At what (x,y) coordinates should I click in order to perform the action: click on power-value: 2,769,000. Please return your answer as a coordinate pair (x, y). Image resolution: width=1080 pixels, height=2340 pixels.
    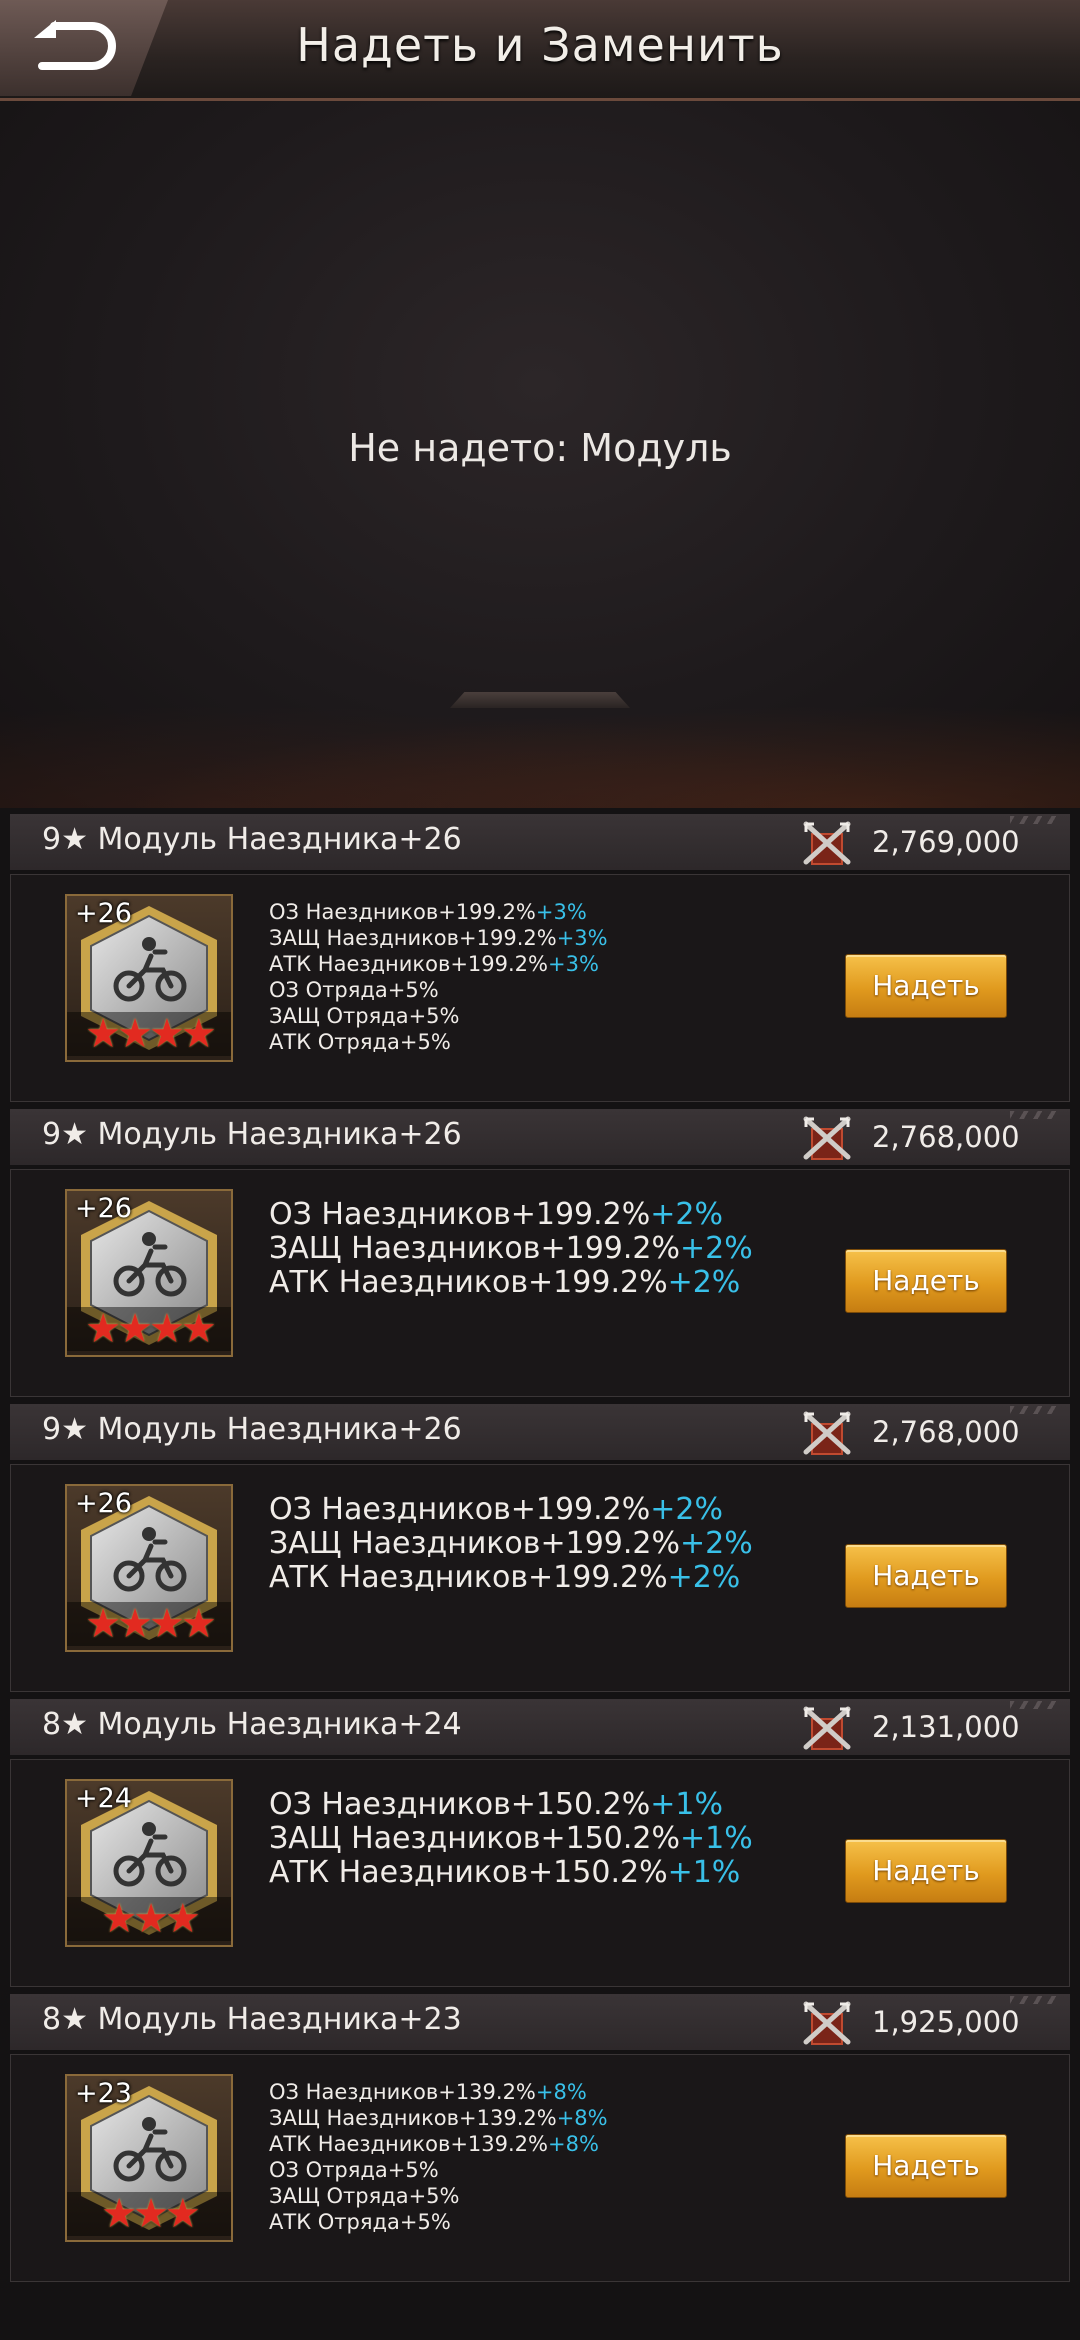
    Looking at the image, I should click on (946, 842).